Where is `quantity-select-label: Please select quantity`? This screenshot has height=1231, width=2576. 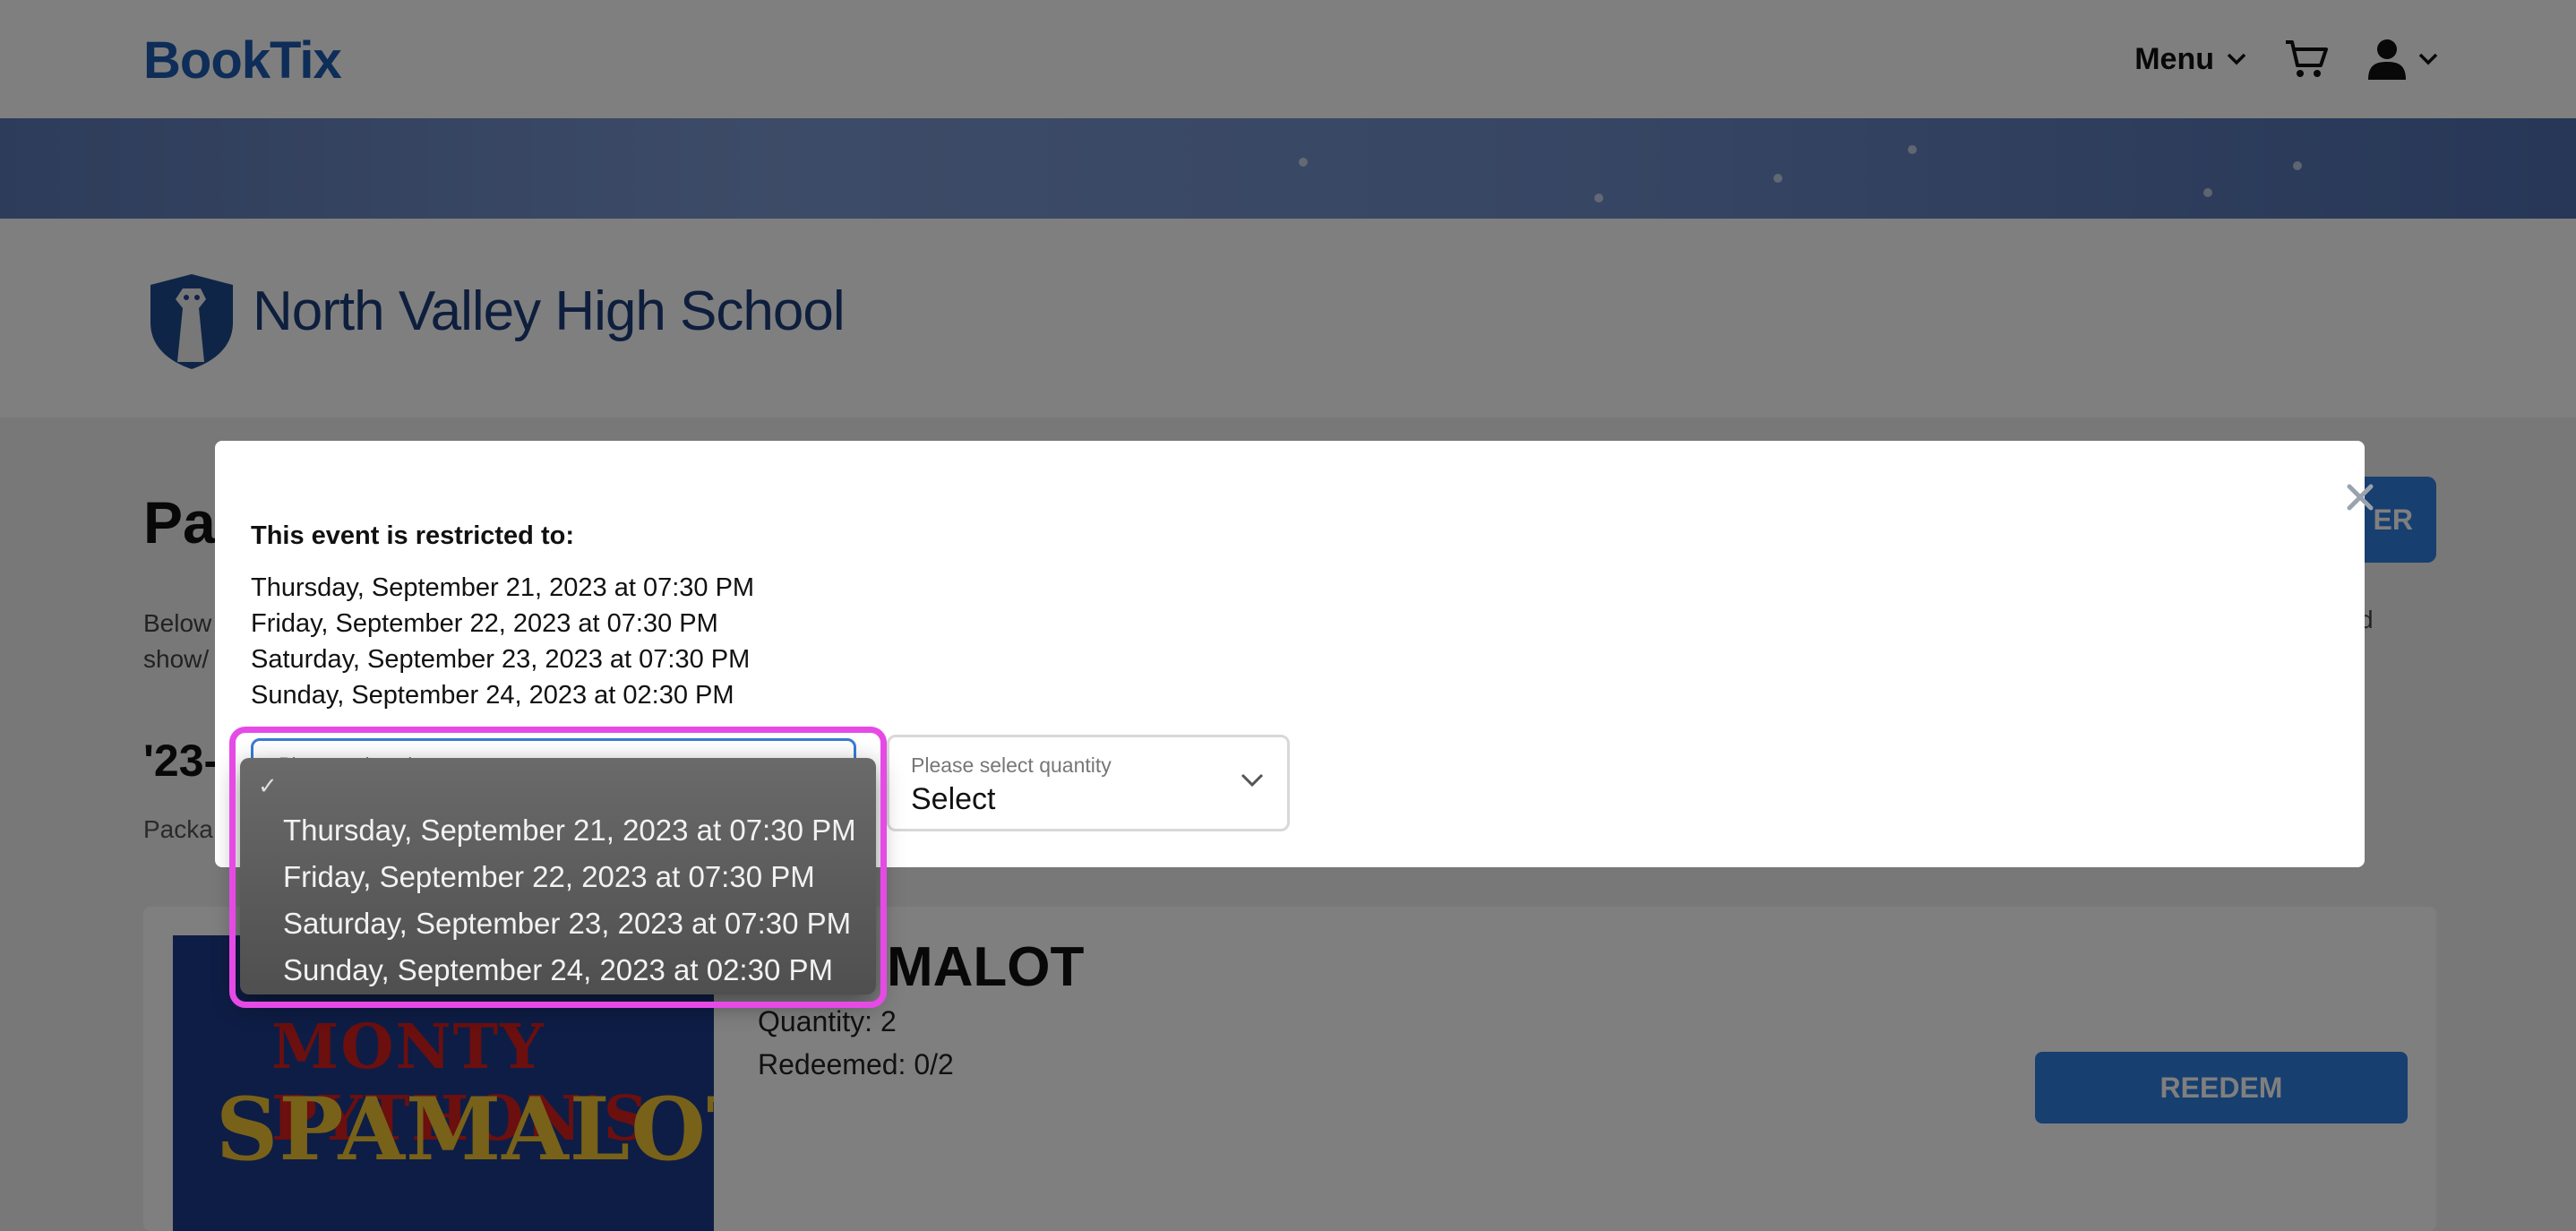 quantity-select-label: Please select quantity is located at coordinates (1011, 765).